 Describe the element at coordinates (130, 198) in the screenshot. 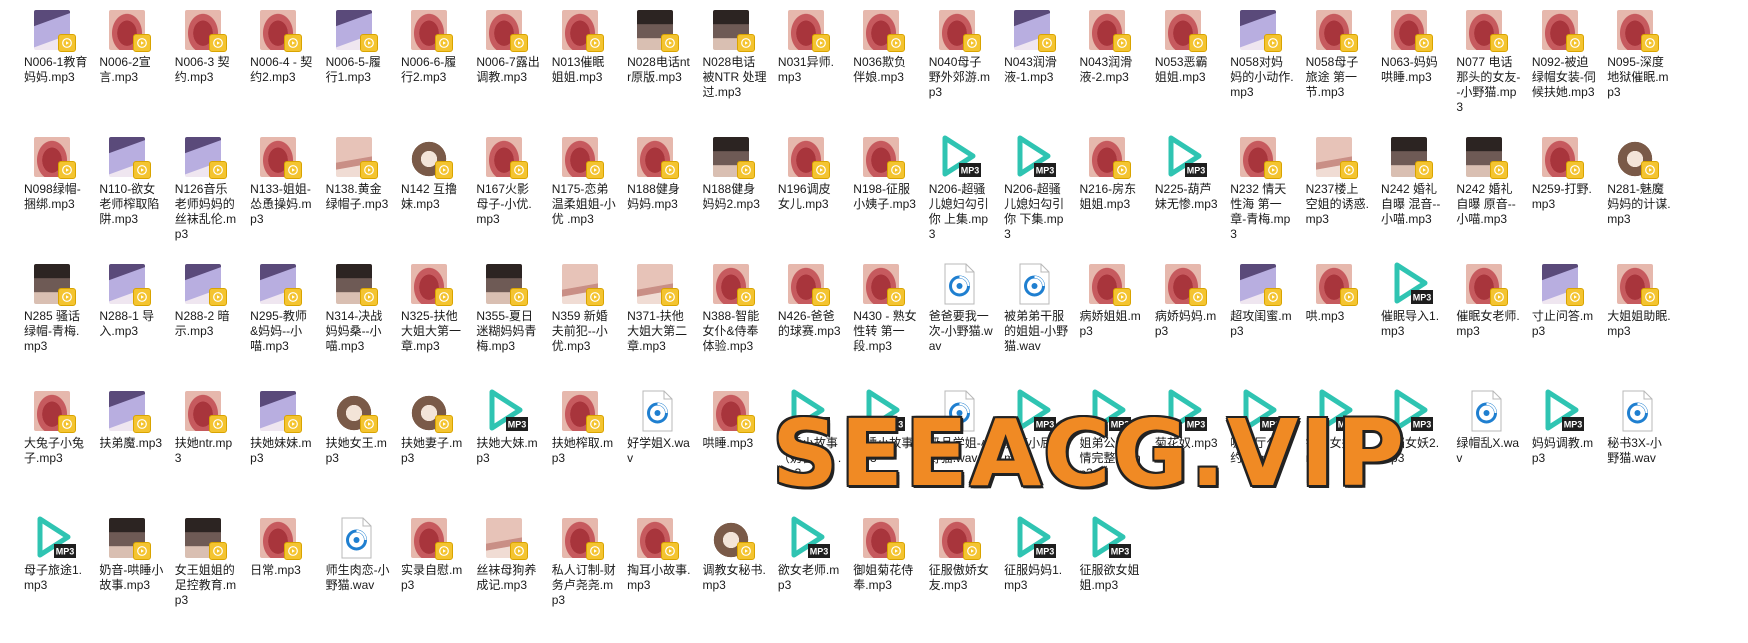

I see `file-item: N110-欲女老师榨取陷阱.mp3` at that location.